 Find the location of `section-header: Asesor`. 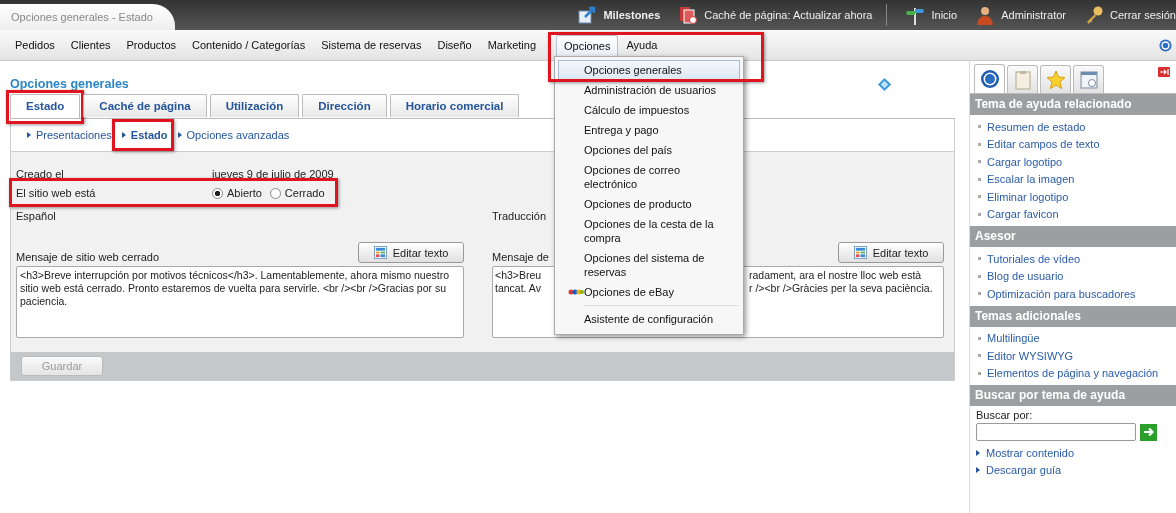

section-header: Asesor is located at coordinates (1073, 236).